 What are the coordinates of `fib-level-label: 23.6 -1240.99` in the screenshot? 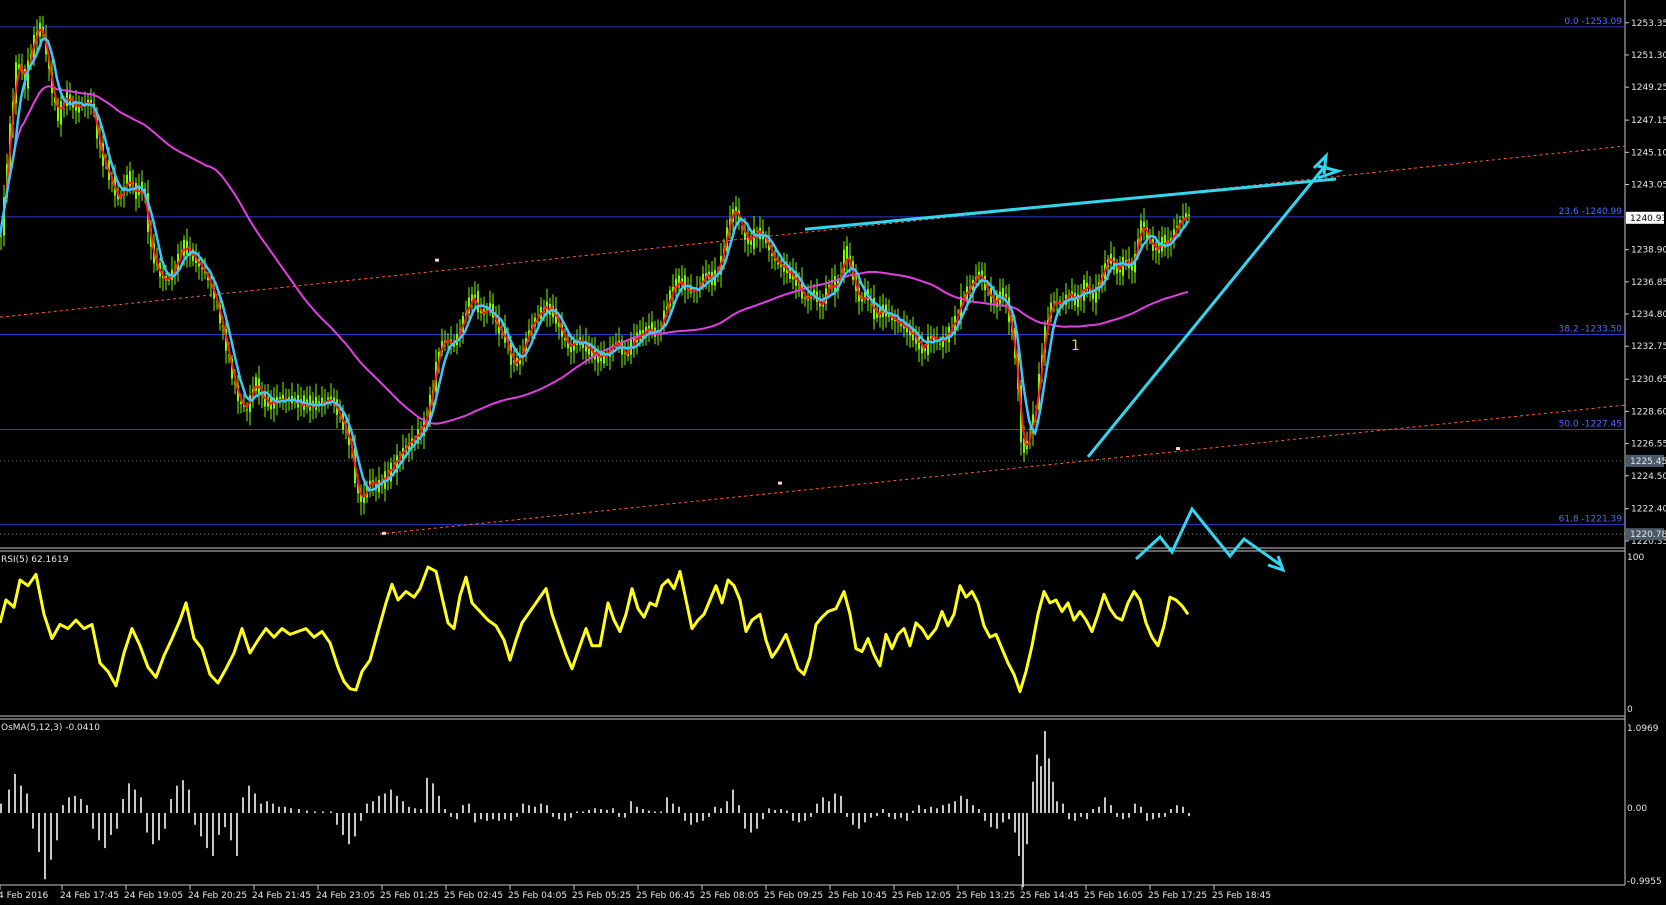 It's located at (1591, 212).